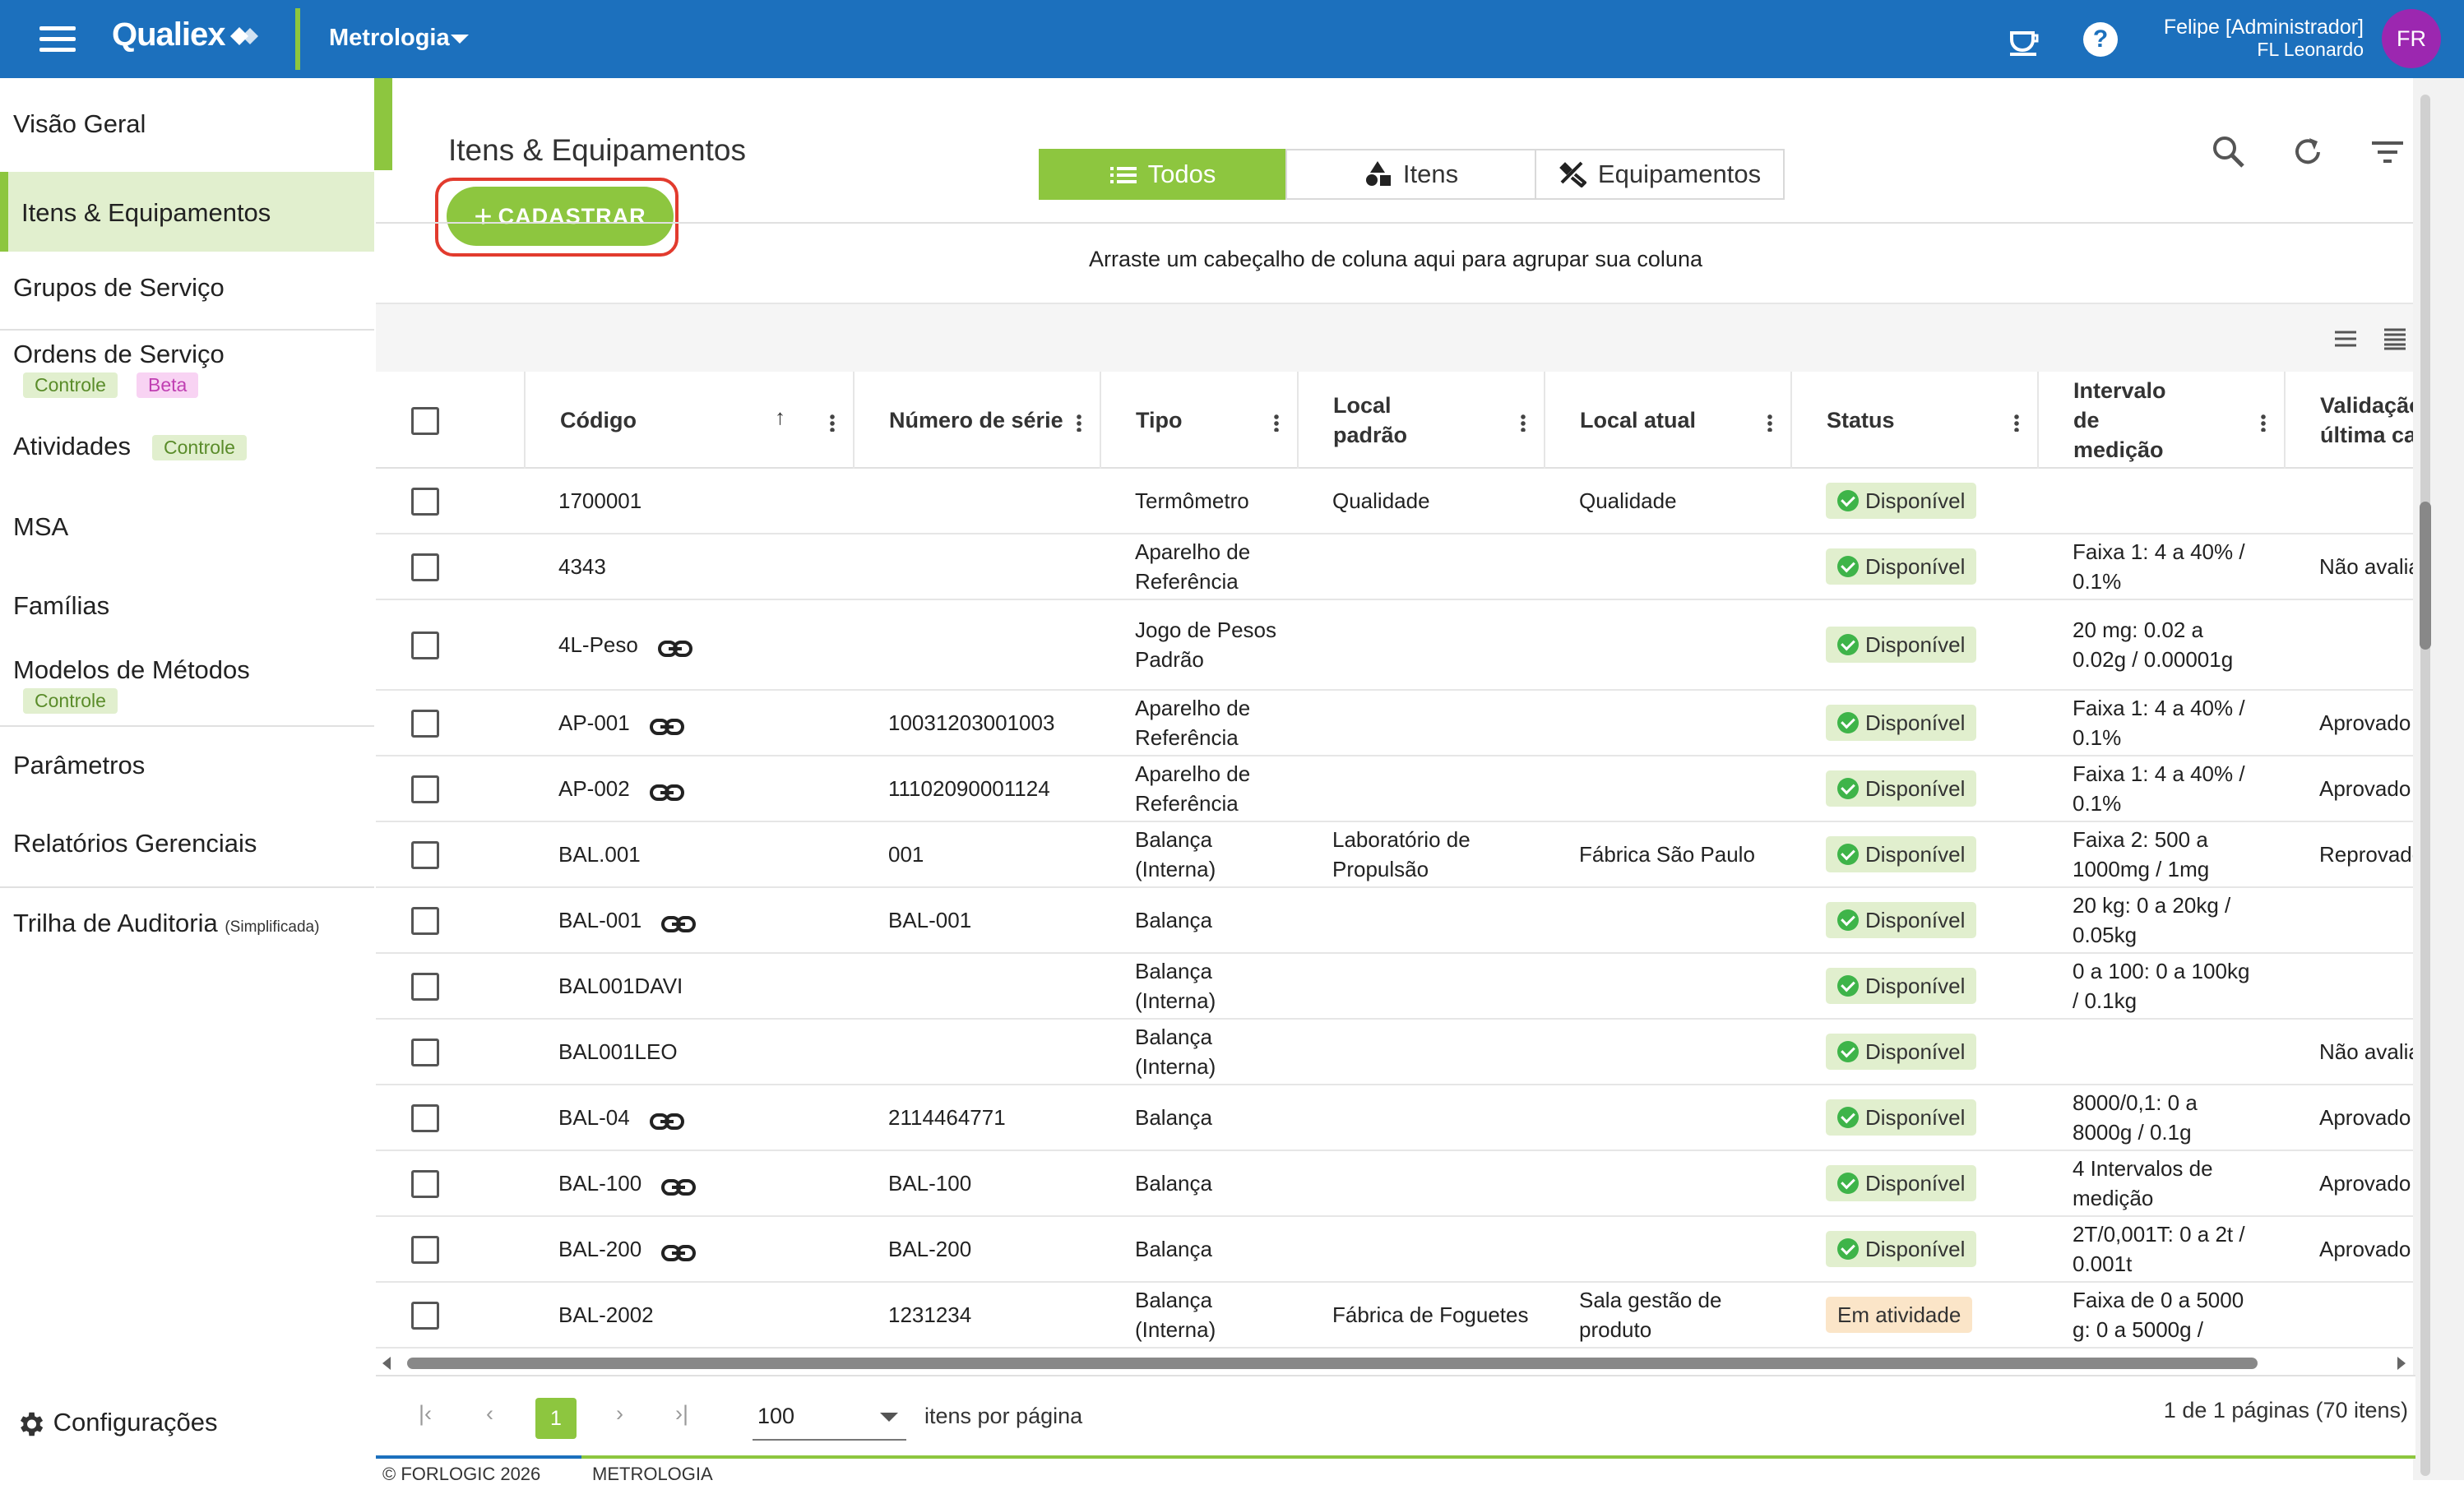  I want to click on page-size-select: 100, so click(829, 1416).